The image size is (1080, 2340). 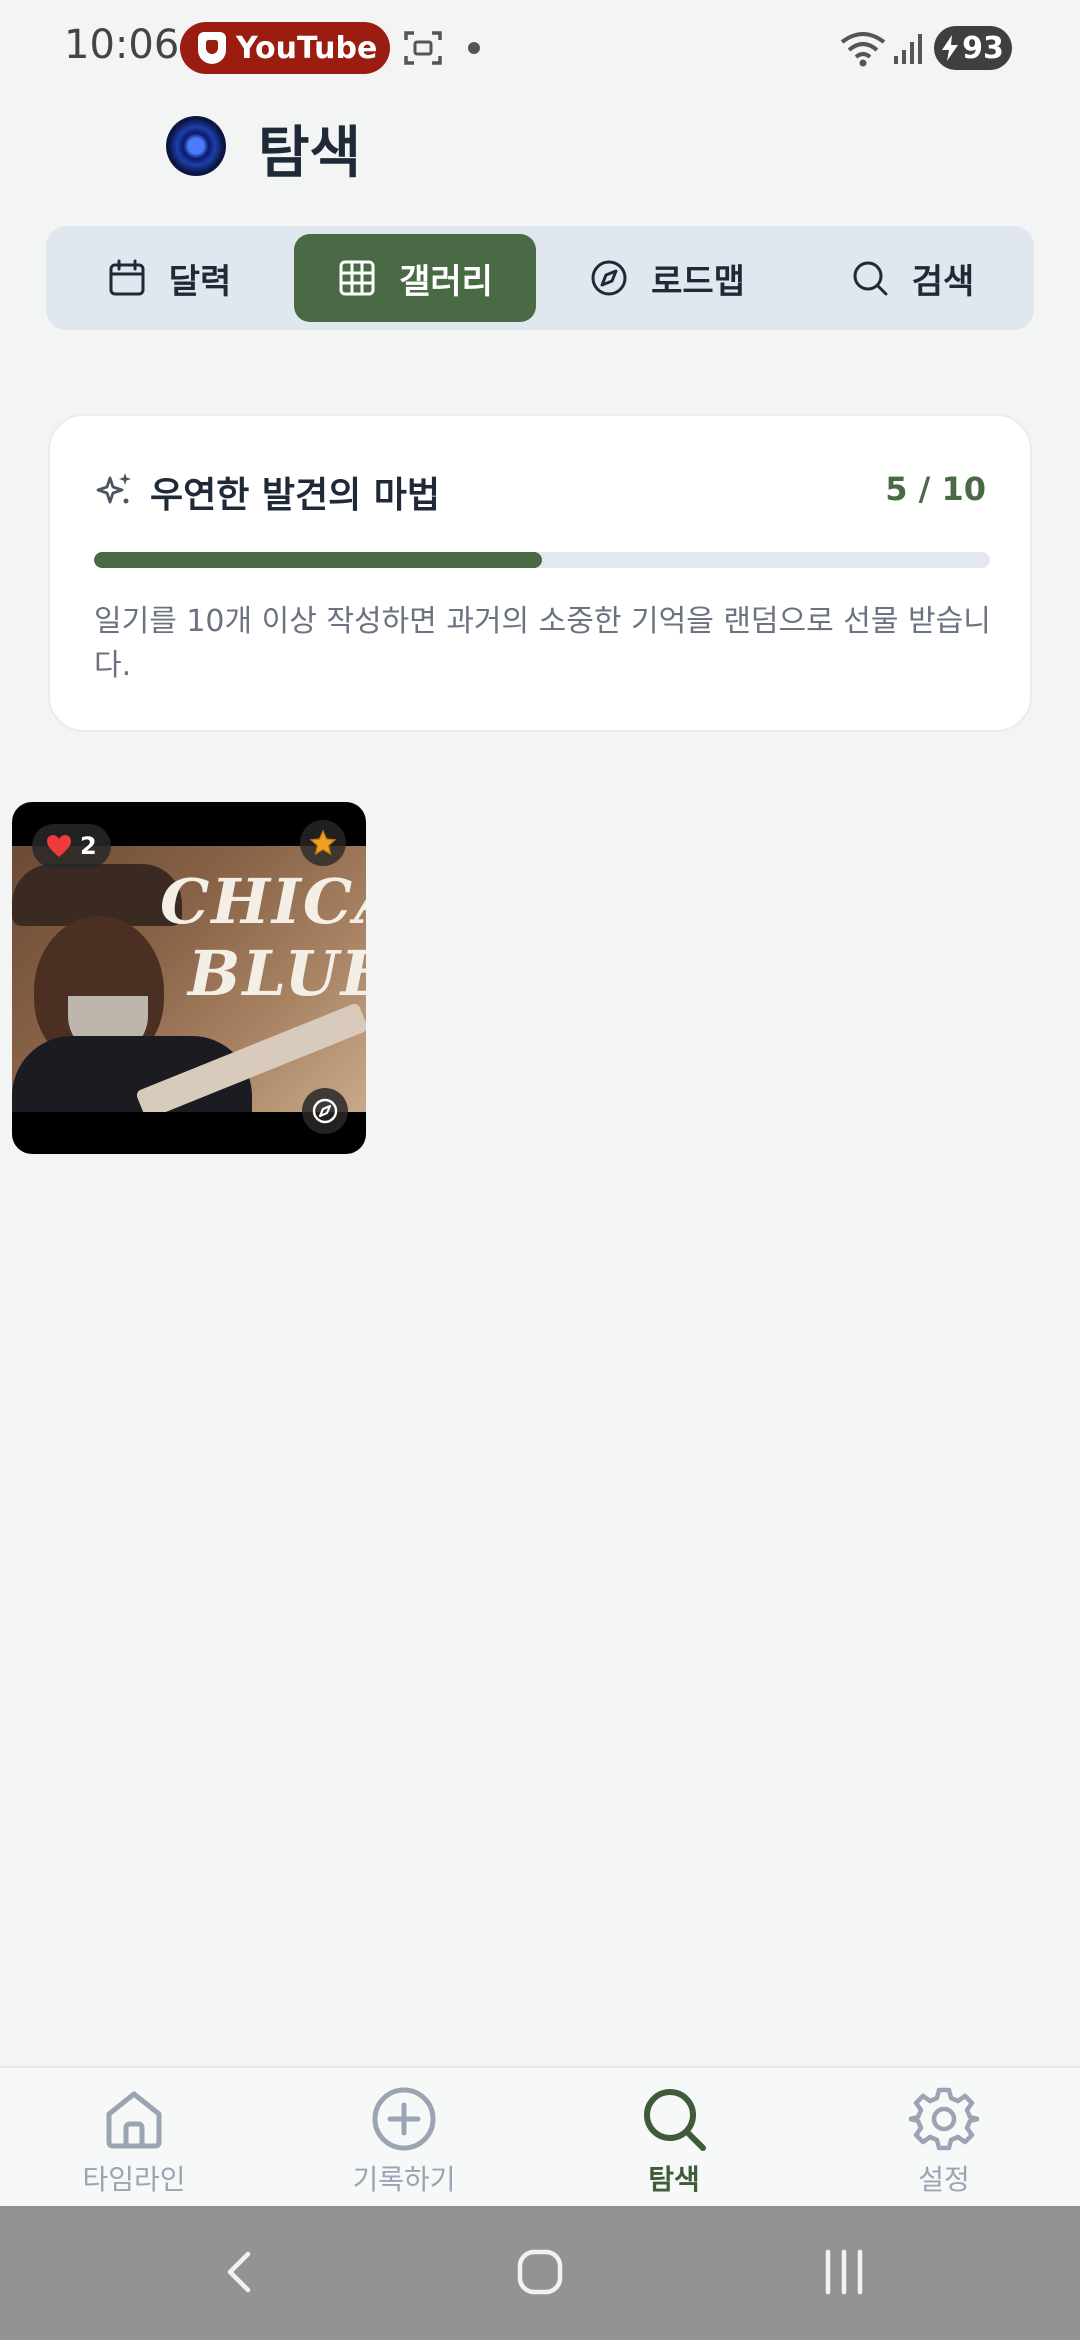 I want to click on tab-calendar: 달력, so click(x=169, y=278).